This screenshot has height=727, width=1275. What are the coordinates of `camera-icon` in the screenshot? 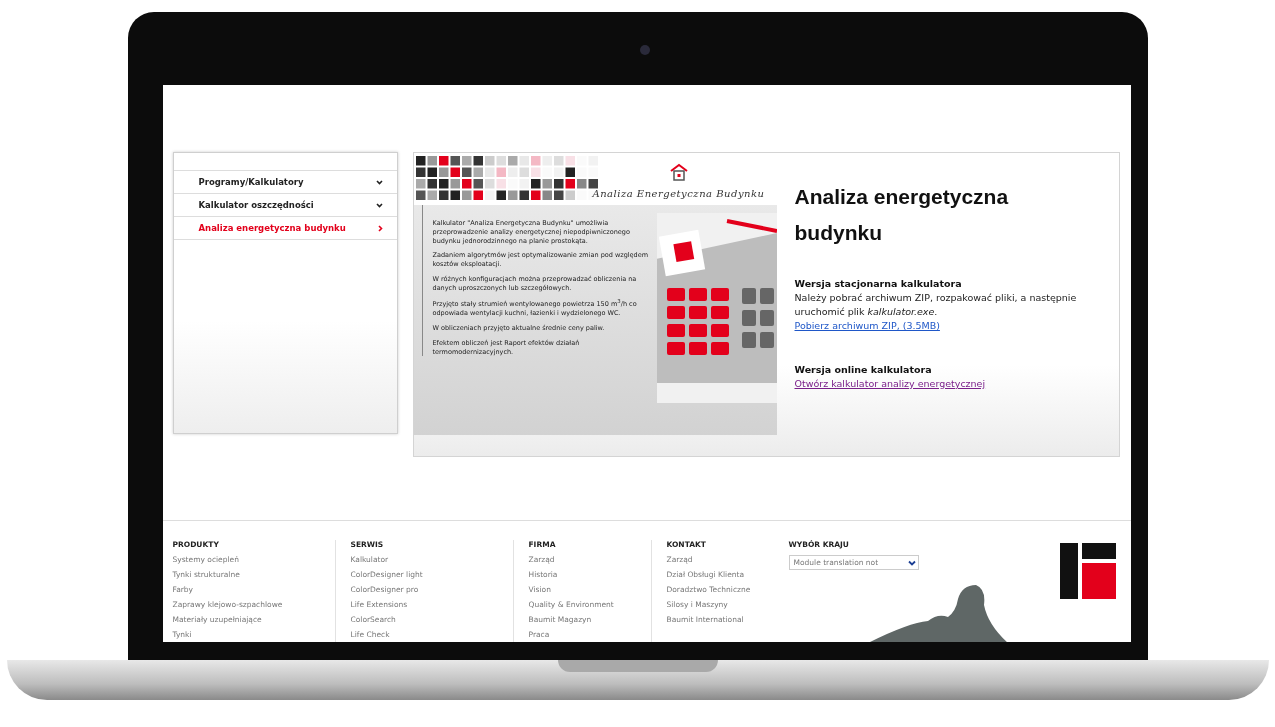 It's located at (644, 50).